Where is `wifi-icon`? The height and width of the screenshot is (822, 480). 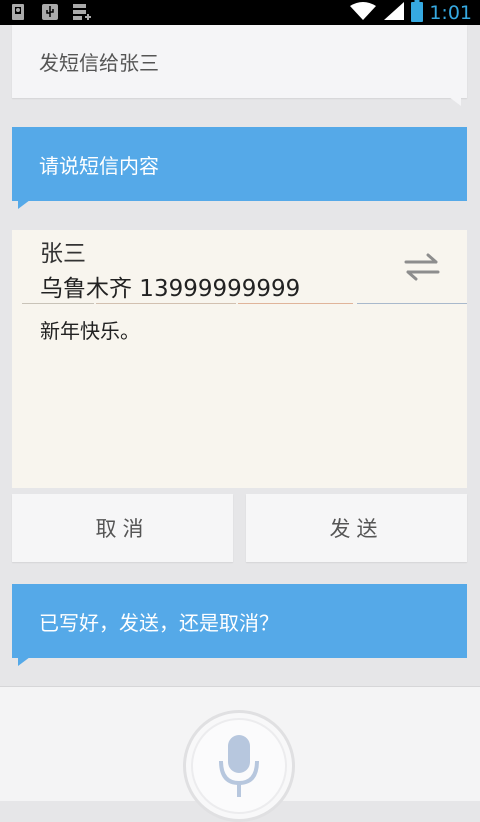 wifi-icon is located at coordinates (363, 13).